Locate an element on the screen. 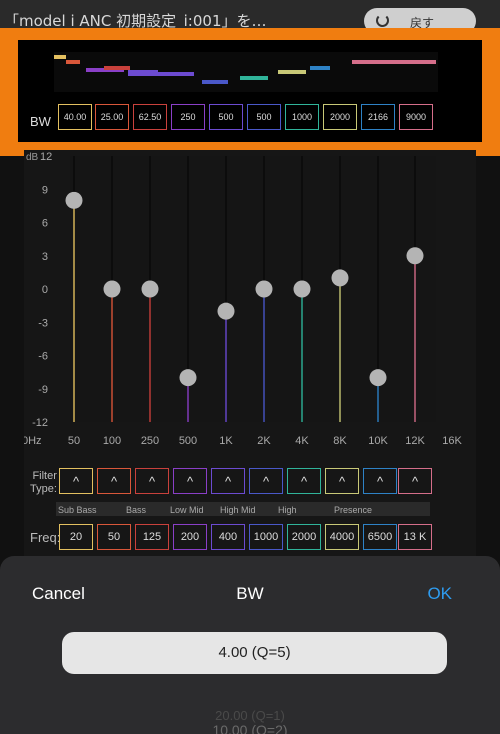  filter-type-label-line1: Filter is located at coordinates (44, 476).